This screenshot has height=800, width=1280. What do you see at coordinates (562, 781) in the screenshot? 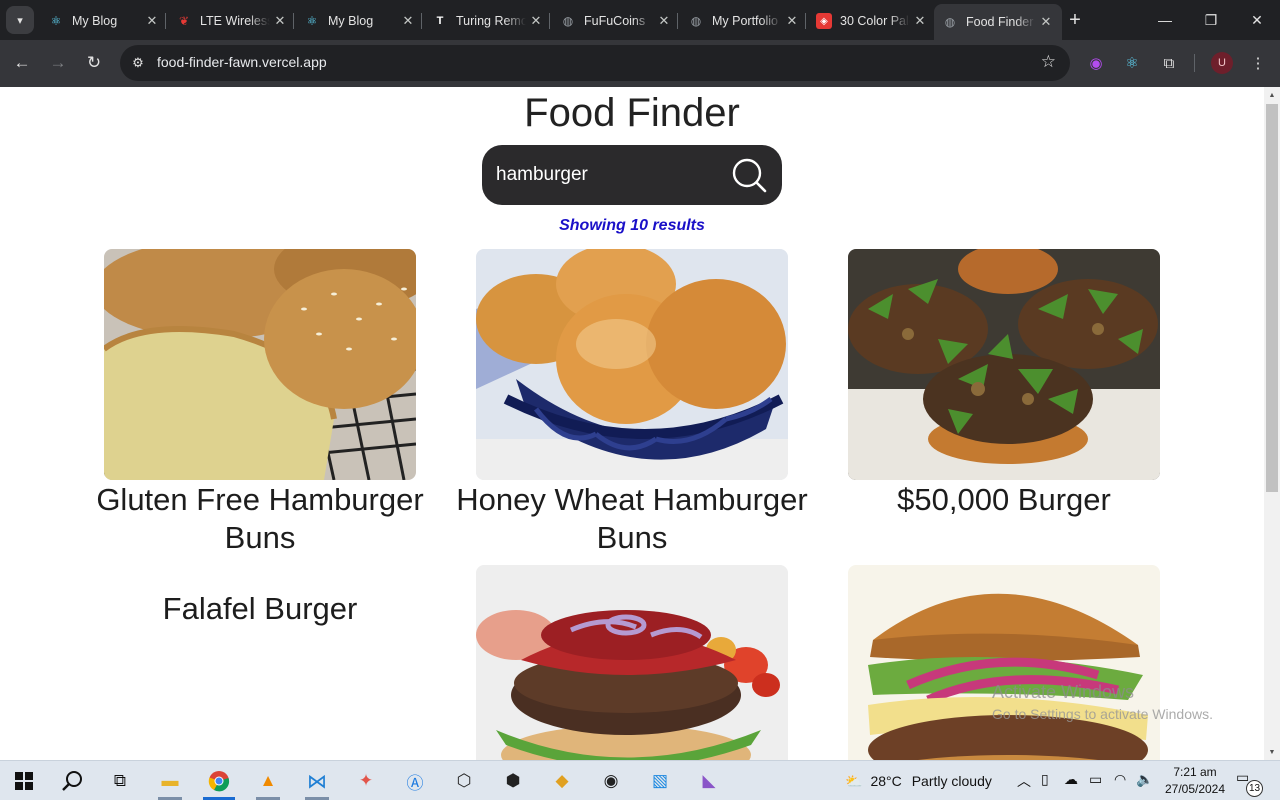
I see `game-app-icon: ◆` at bounding box center [562, 781].